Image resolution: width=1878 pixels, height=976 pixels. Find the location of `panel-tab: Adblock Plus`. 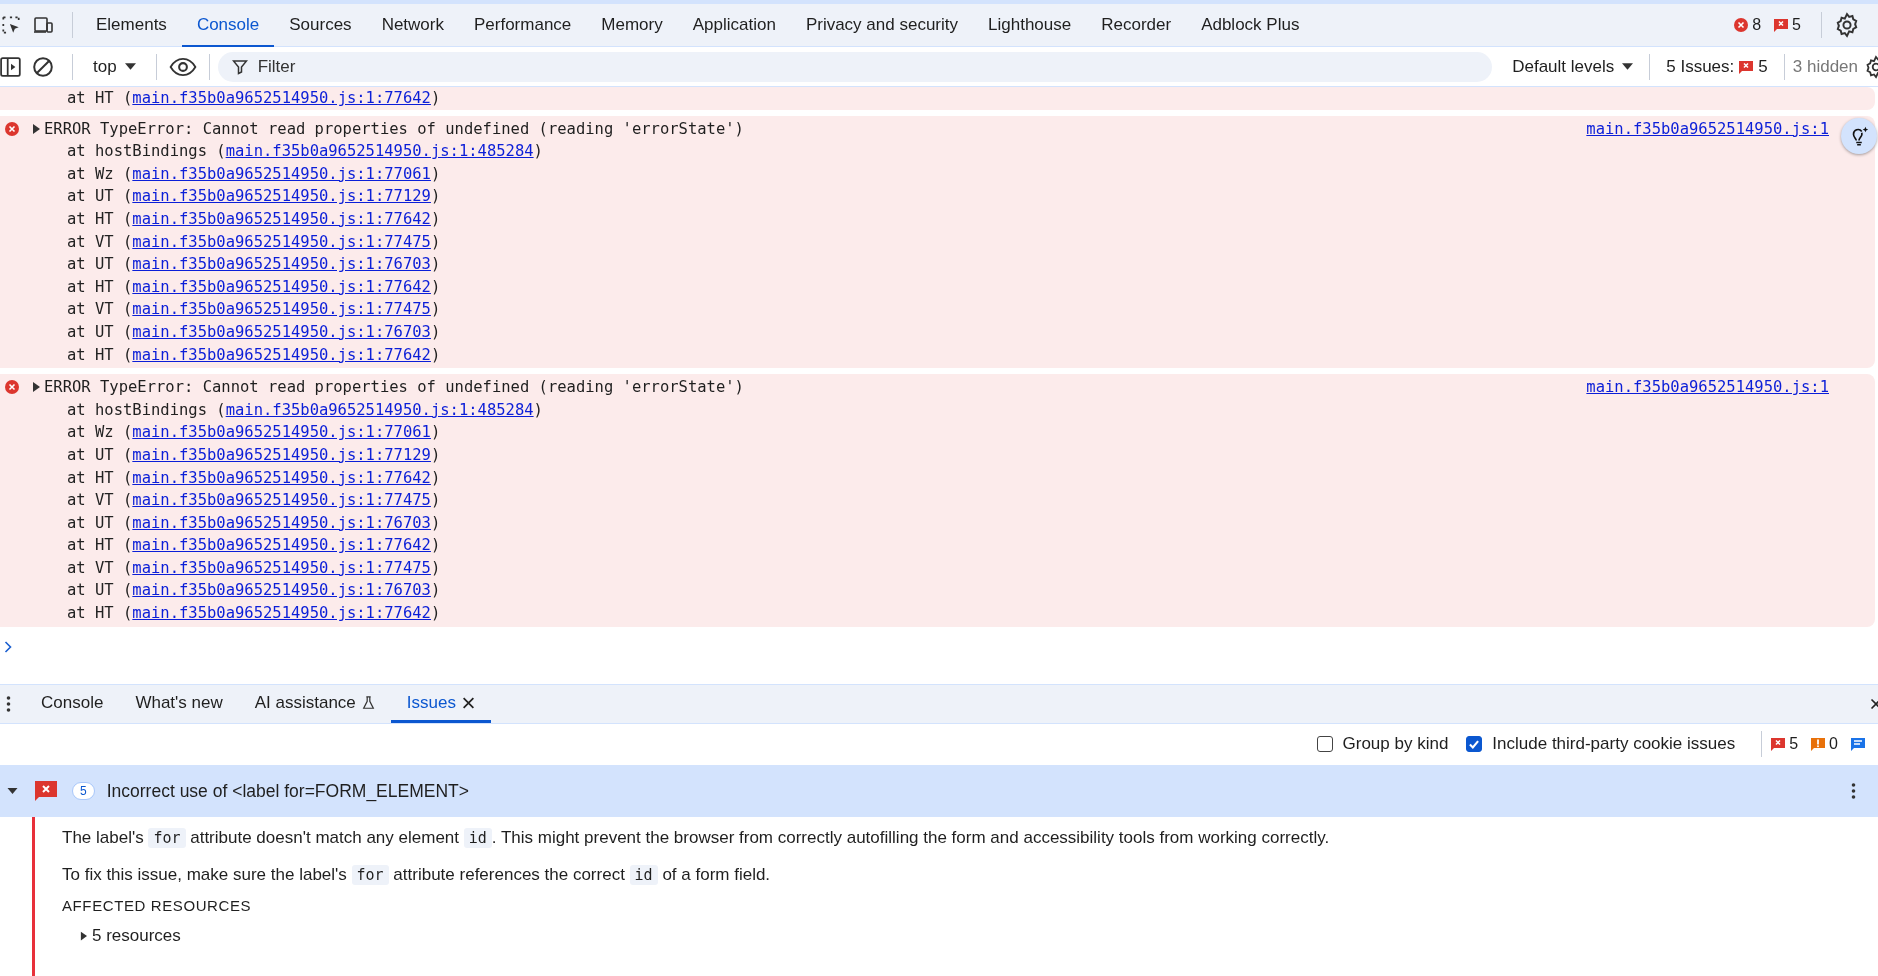

panel-tab: Adblock Plus is located at coordinates (1250, 26).